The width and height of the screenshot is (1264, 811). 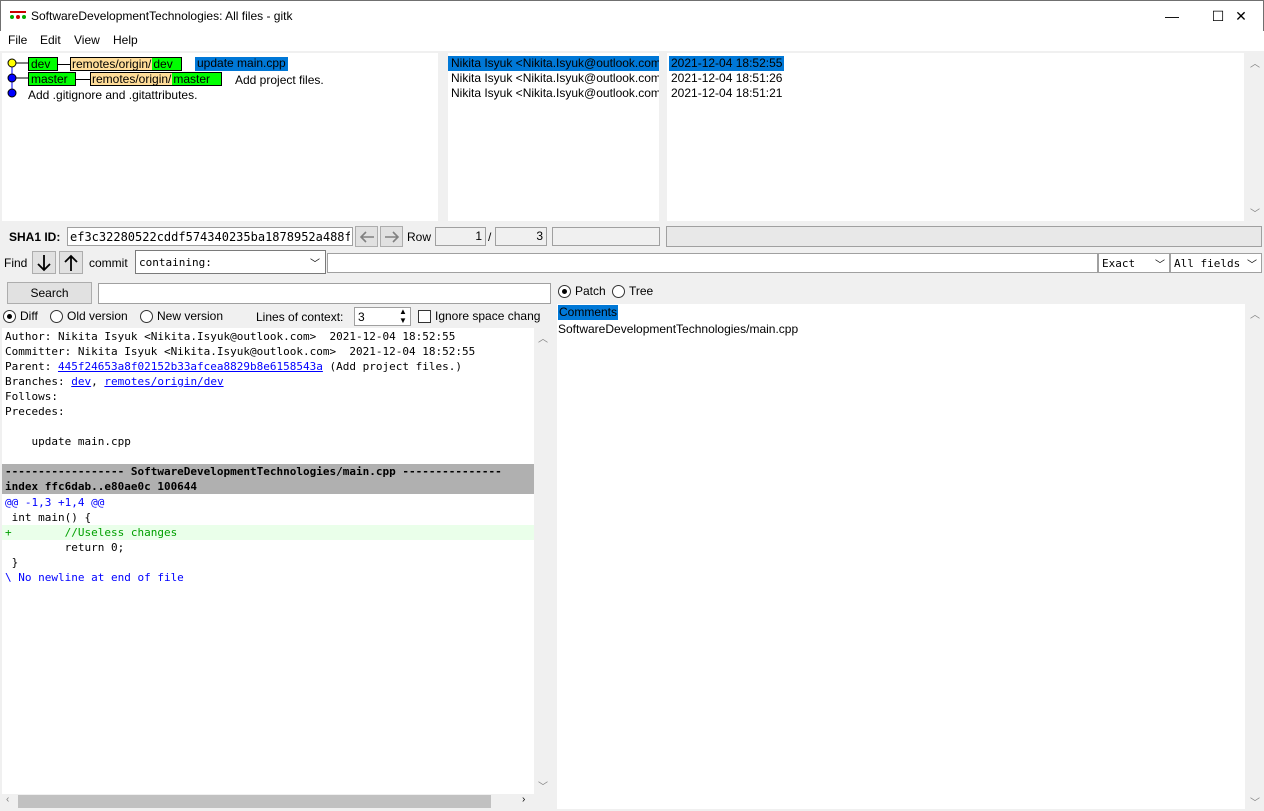 I want to click on menu-file: File, so click(x=17, y=40).